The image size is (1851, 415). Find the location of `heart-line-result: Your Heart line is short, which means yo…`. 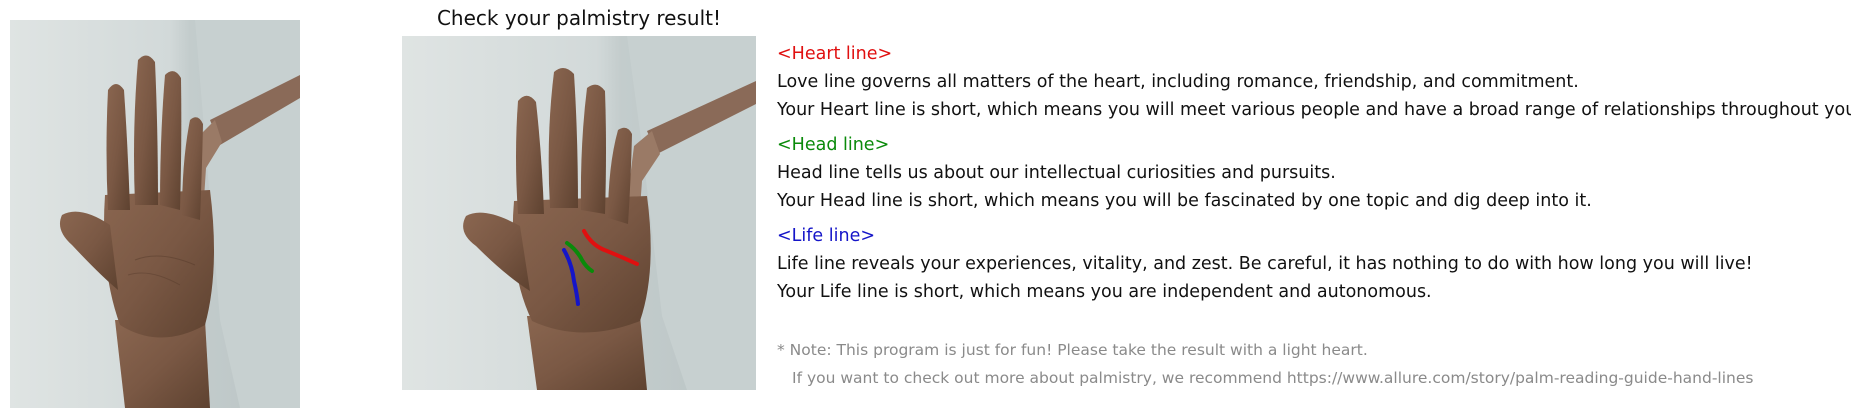

heart-line-result: Your Heart line is short, which means yo… is located at coordinates (1314, 110).